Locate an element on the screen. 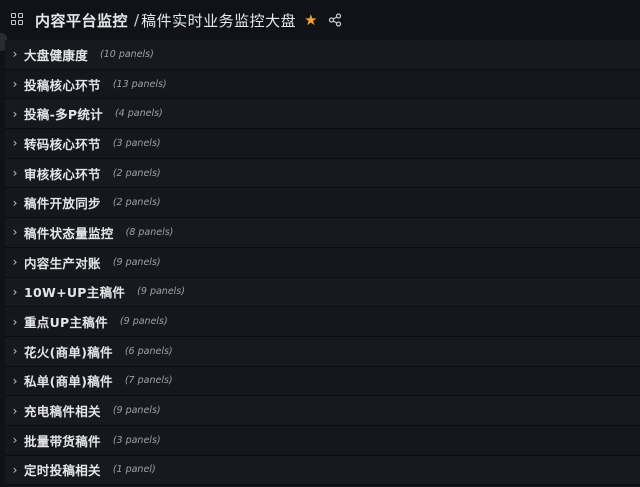  top-bar: 内容平台监控 / 稿件实时业务监控大盘 ★ is located at coordinates (320, 20).